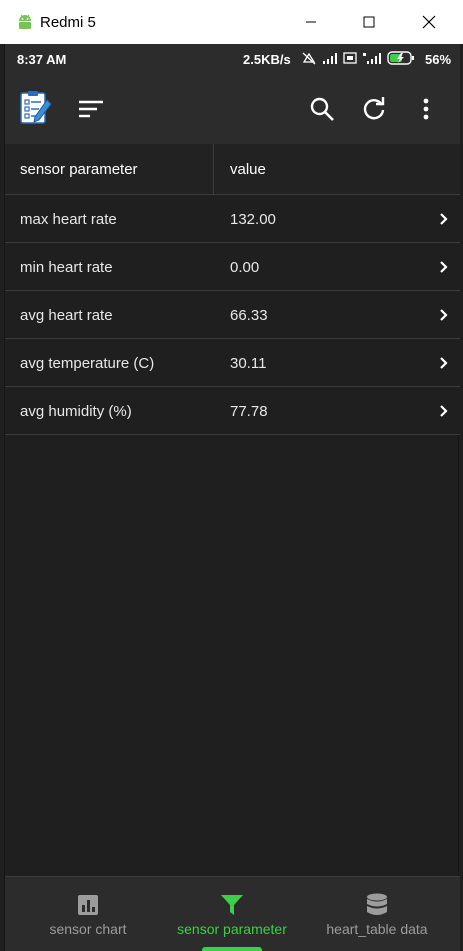 The image size is (463, 951). What do you see at coordinates (249, 315) in the screenshot?
I see `row-value: 66.33` at bounding box center [249, 315].